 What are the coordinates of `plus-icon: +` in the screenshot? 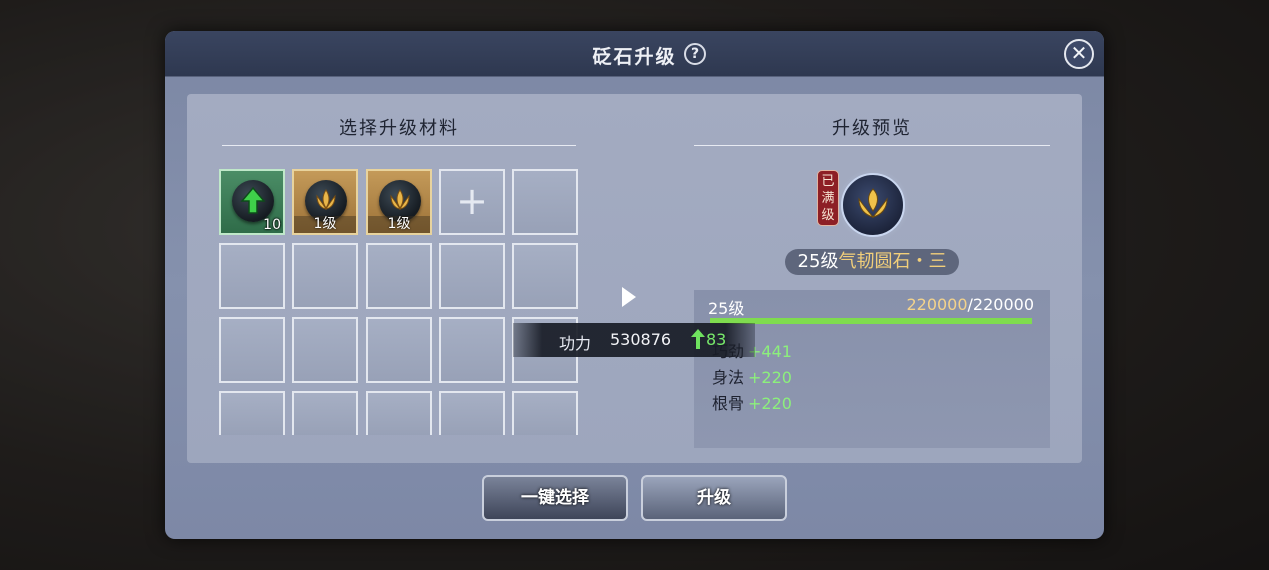 It's located at (472, 201).